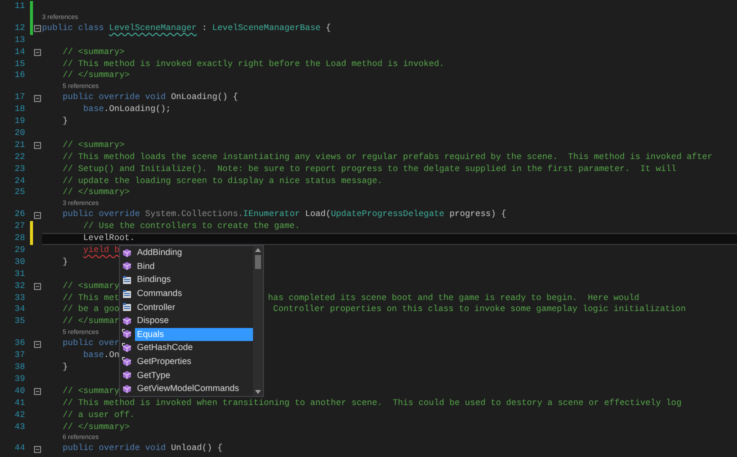 The height and width of the screenshot is (457, 737). Describe the element at coordinates (20, 76) in the screenshot. I see `line-number: 16` at that location.